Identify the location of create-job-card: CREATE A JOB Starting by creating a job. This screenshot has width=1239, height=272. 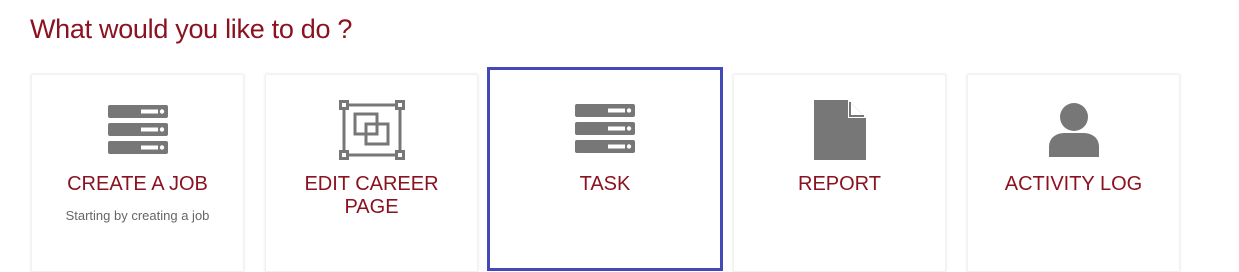
(137, 173).